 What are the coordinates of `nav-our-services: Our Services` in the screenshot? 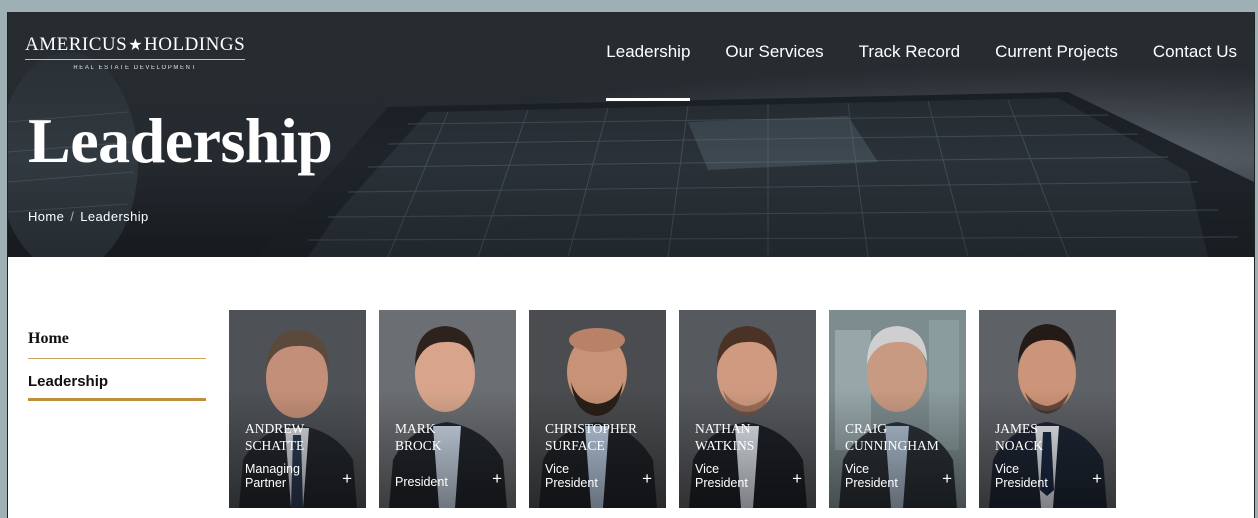 It's located at (774, 52).